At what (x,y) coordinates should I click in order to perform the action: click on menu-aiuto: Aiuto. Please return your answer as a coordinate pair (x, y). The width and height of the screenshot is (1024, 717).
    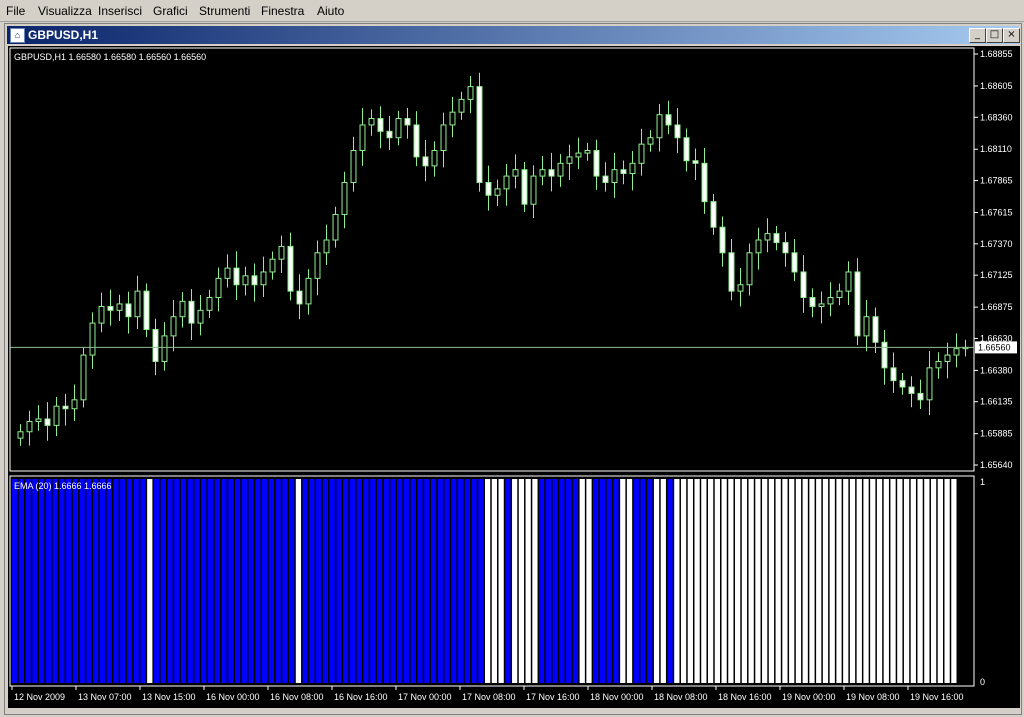
    Looking at the image, I should click on (330, 11).